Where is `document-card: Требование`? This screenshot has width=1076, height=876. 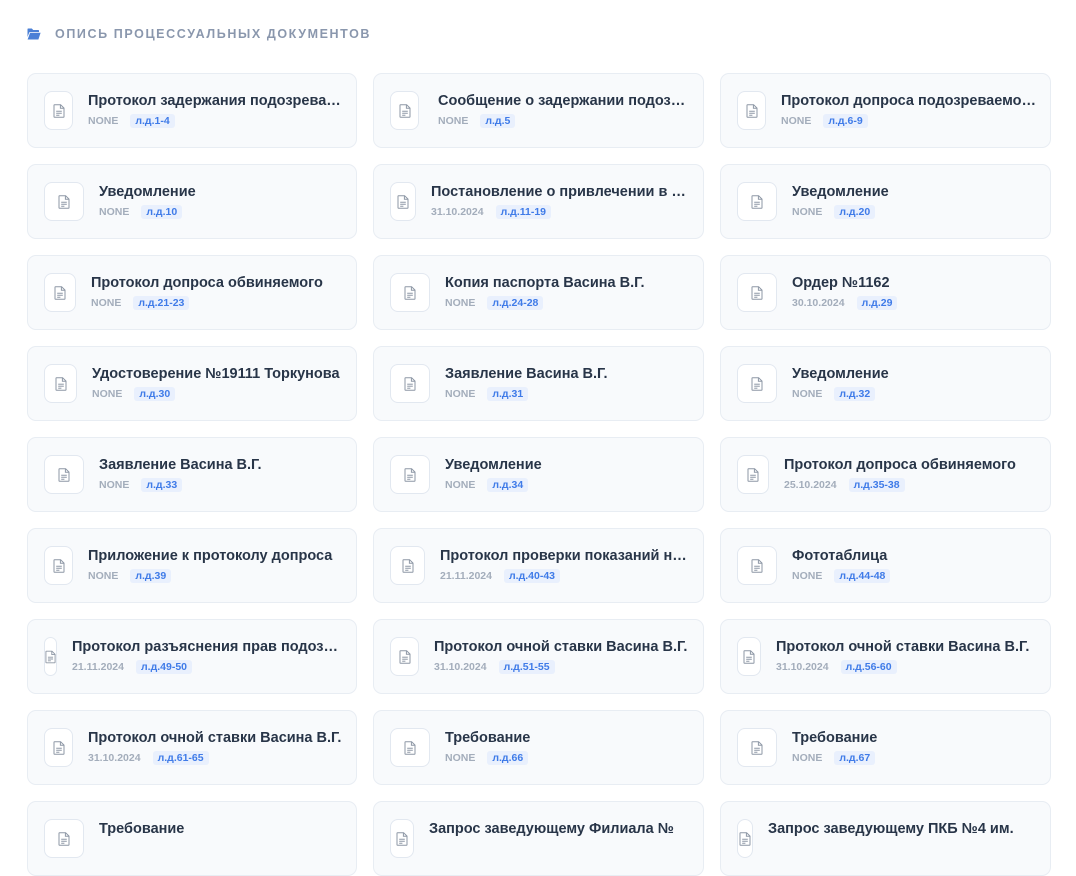
document-card: Требование is located at coordinates (192, 838).